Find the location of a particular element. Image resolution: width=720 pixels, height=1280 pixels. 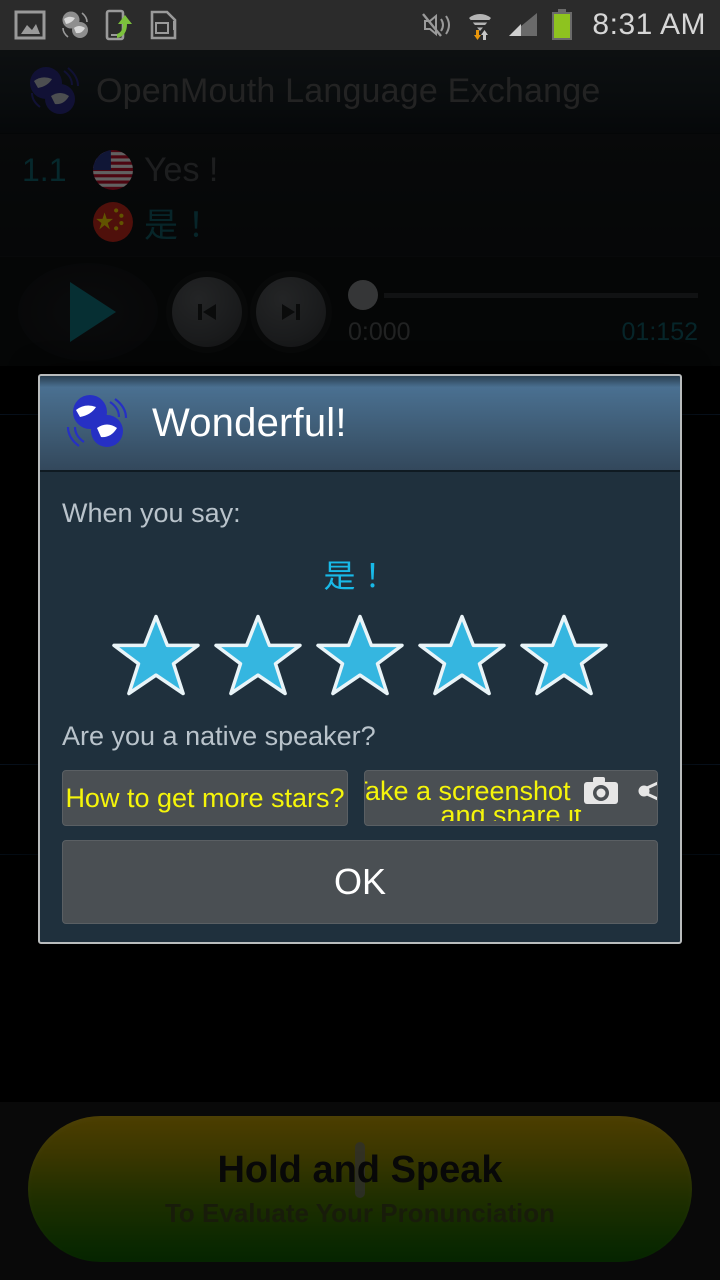

screenshot-icon is located at coordinates (30, 25).